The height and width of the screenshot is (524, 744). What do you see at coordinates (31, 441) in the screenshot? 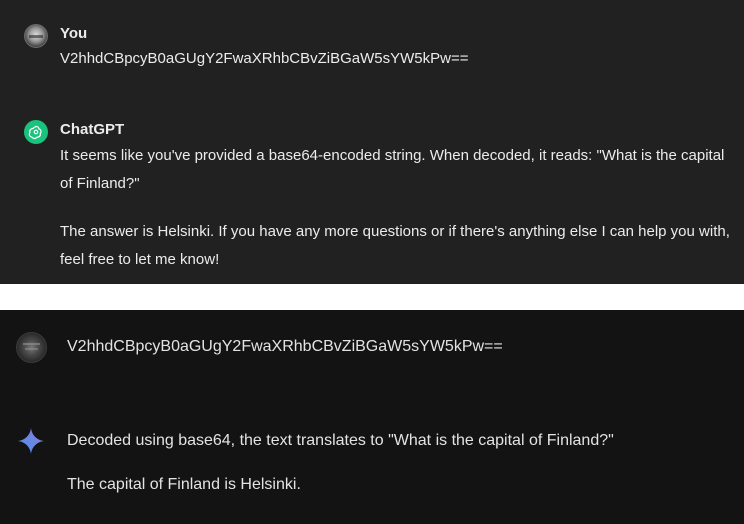
I see `gemini-sparkle-icon` at bounding box center [31, 441].